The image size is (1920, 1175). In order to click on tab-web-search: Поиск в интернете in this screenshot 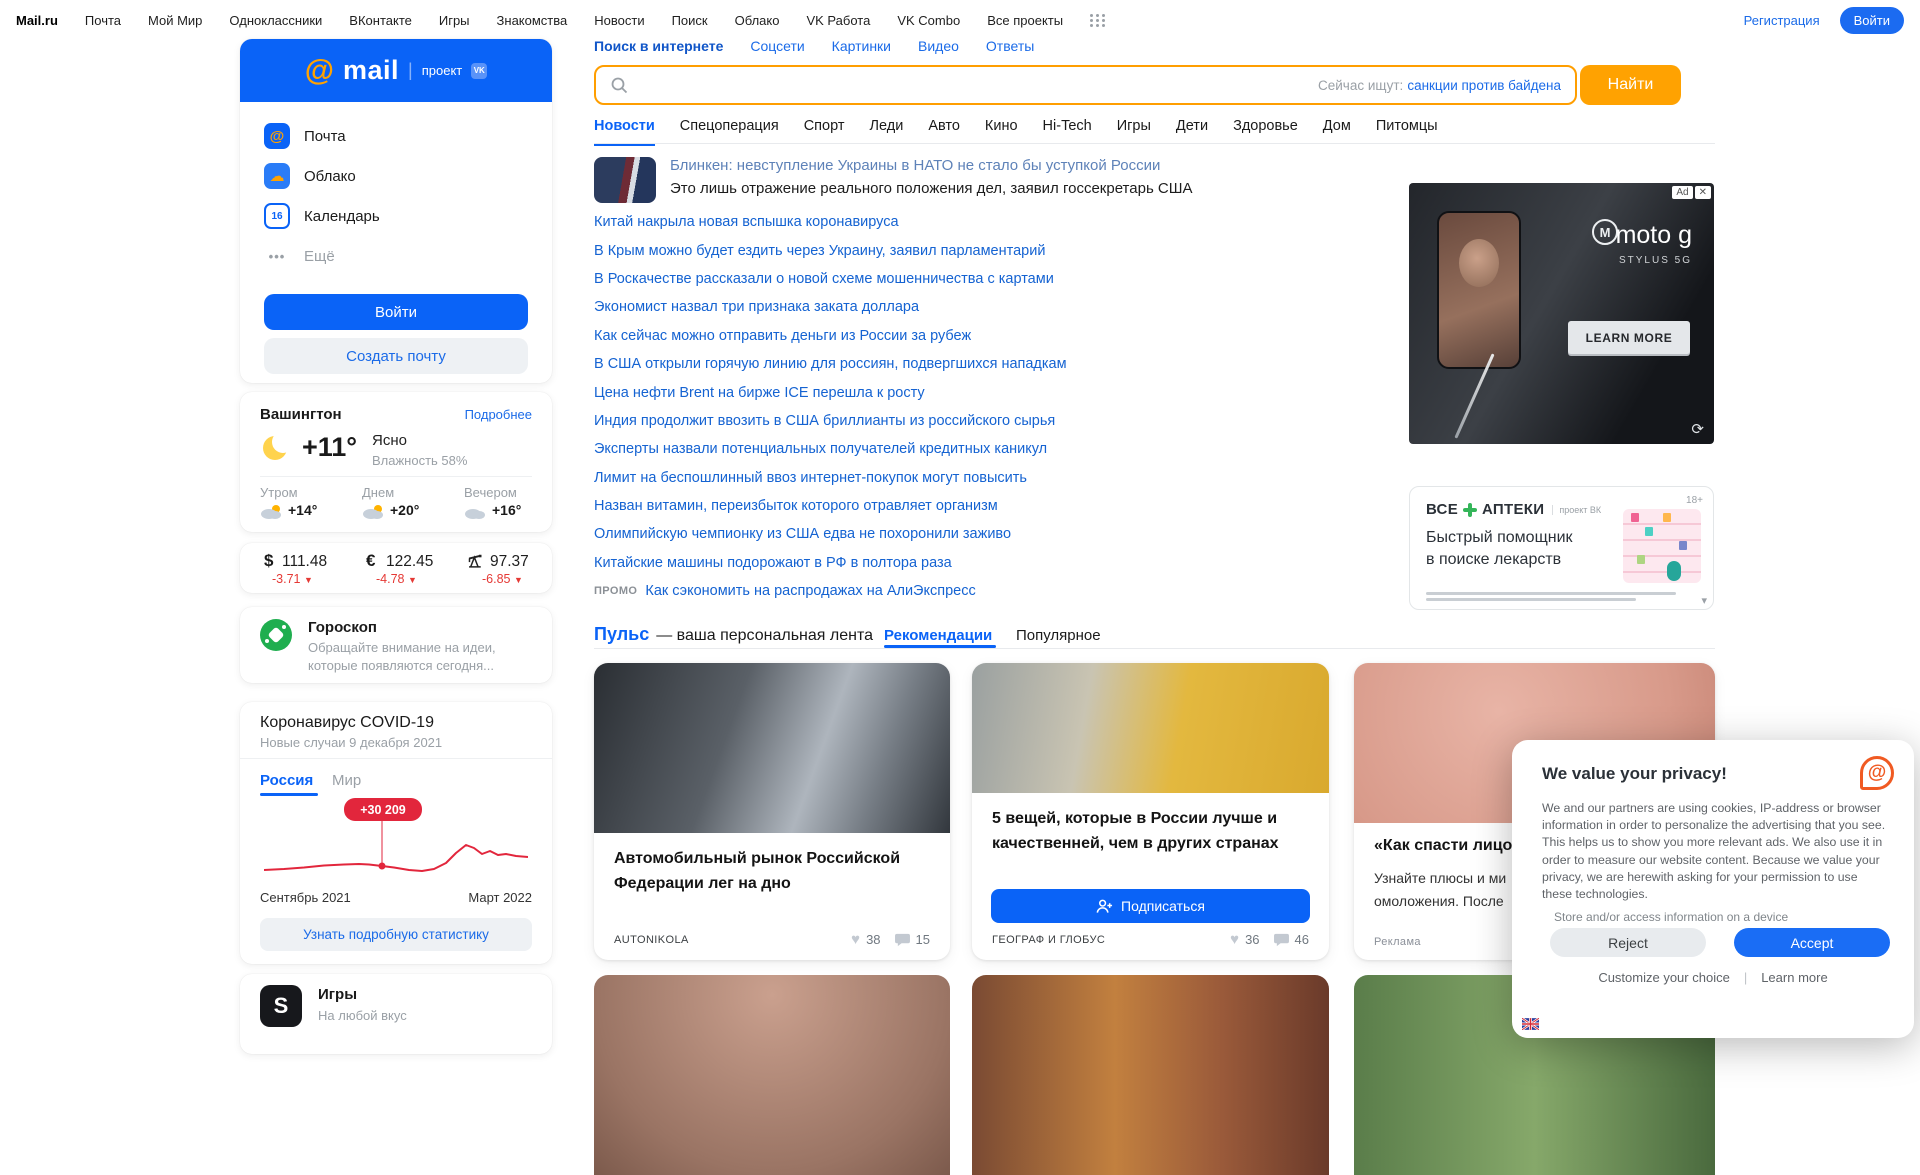, I will do `click(658, 46)`.